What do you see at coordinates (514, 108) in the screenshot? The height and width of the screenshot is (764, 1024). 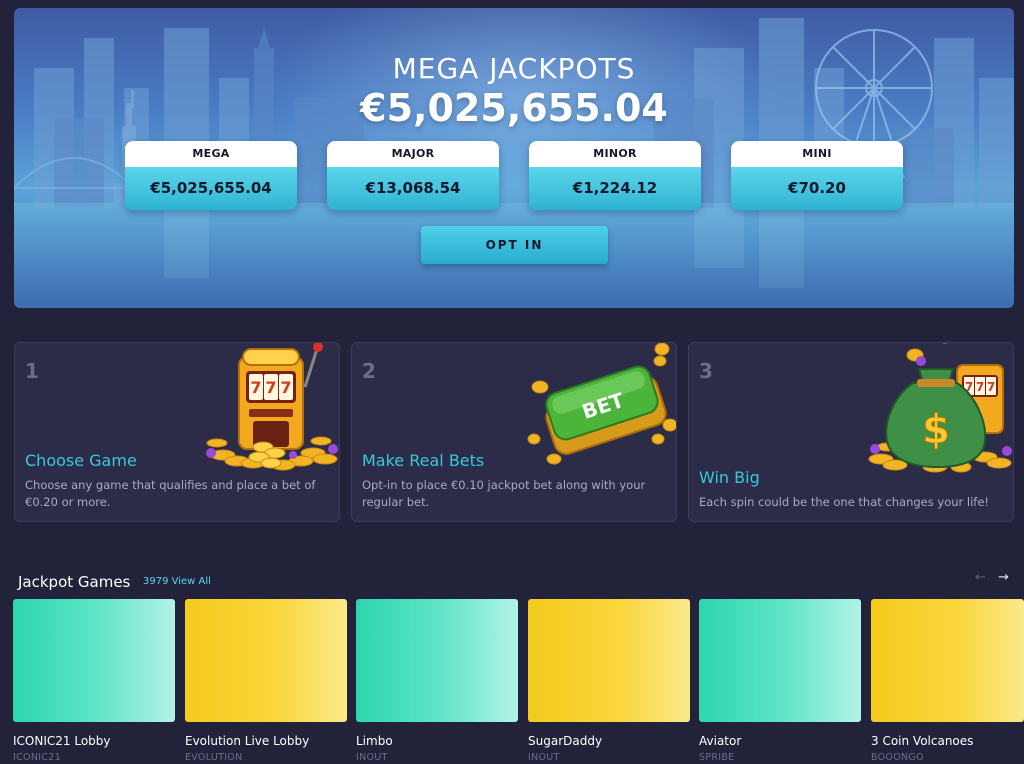 I see `hero-jackpot-amount: €5,025,655.04` at bounding box center [514, 108].